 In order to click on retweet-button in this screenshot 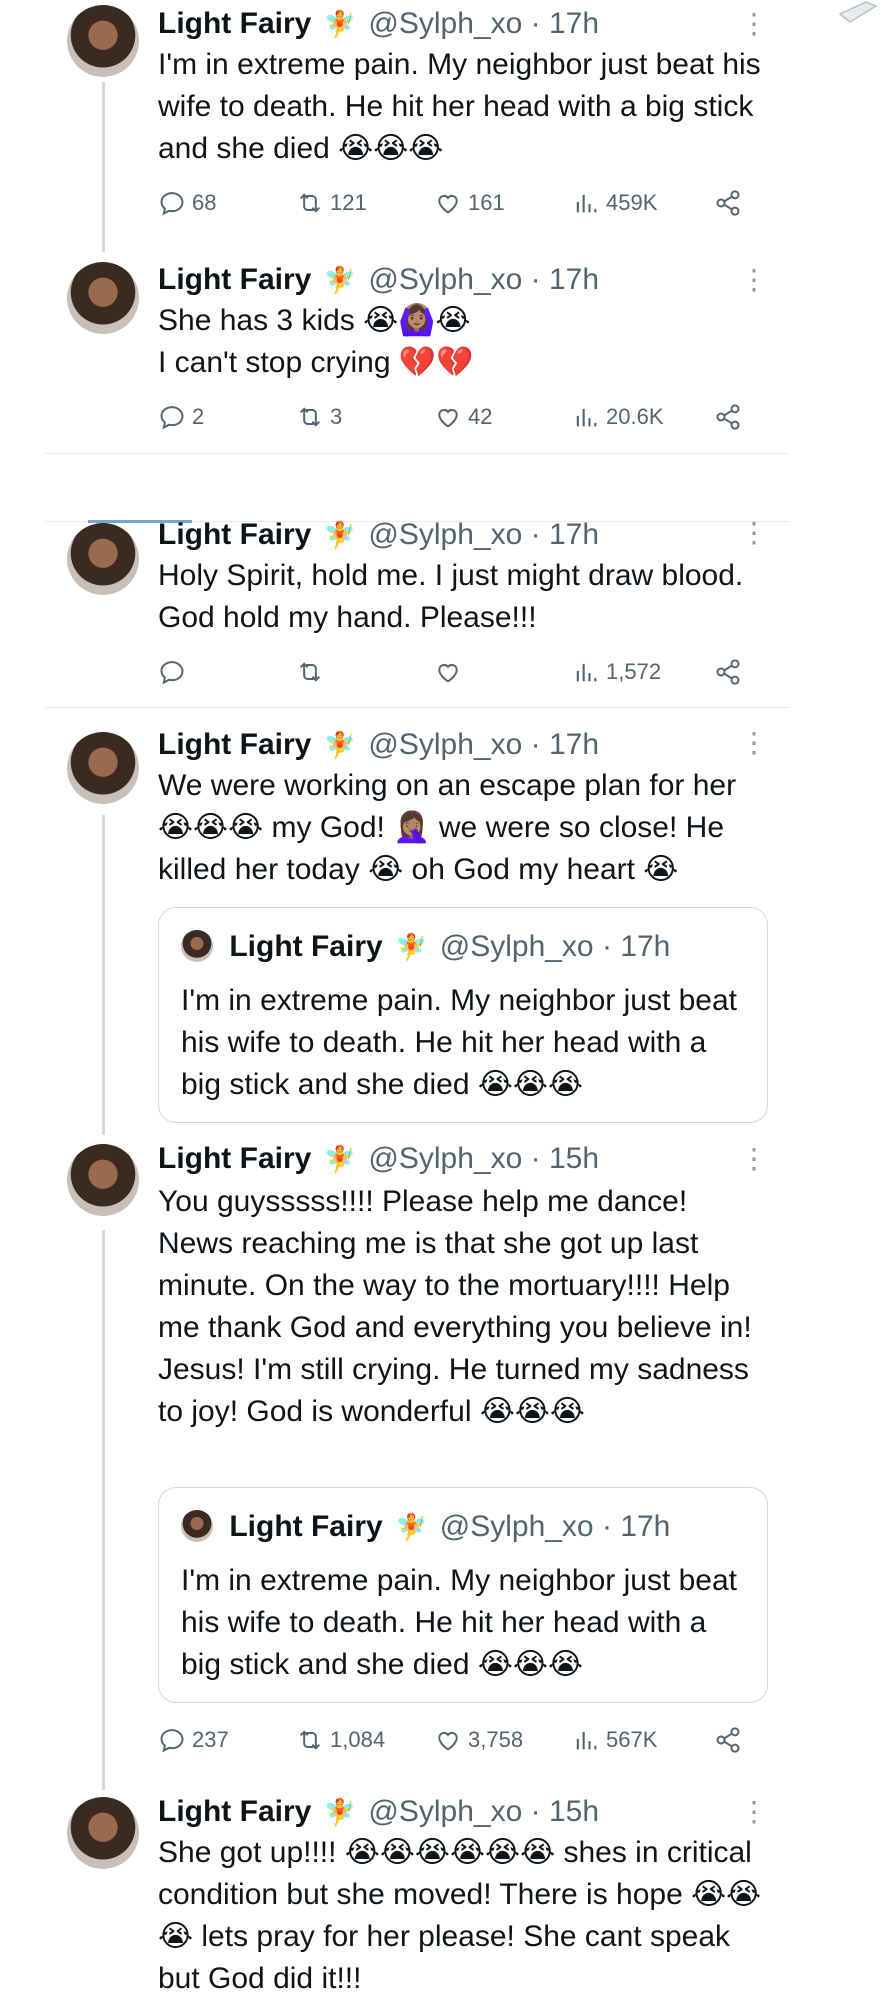, I will do `click(313, 672)`.